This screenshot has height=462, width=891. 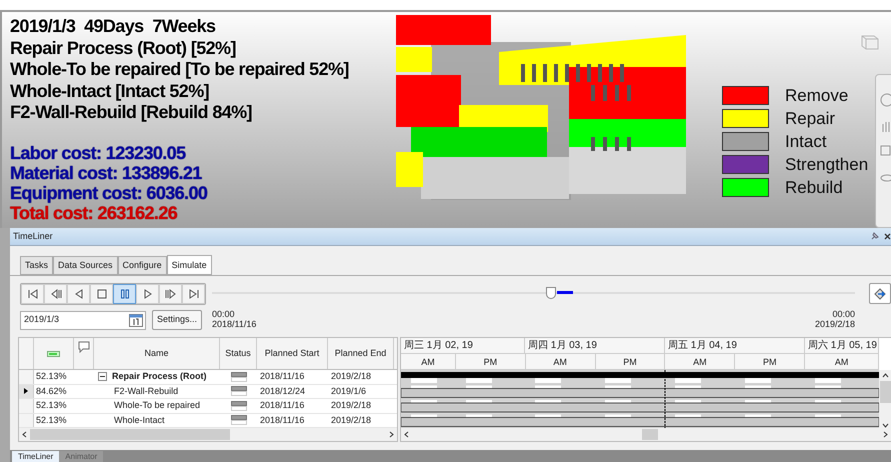 What do you see at coordinates (292, 353) in the screenshot?
I see `column-header: Planned Start` at bounding box center [292, 353].